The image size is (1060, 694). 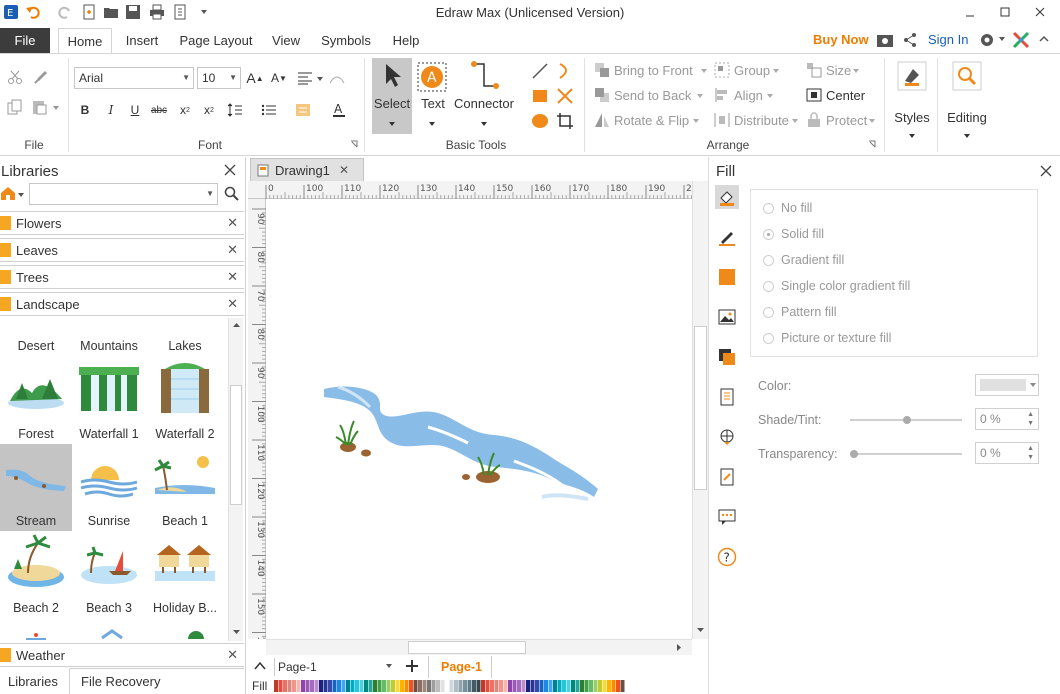 What do you see at coordinates (134, 78) in the screenshot?
I see `font-name-combo: Arial ▼` at bounding box center [134, 78].